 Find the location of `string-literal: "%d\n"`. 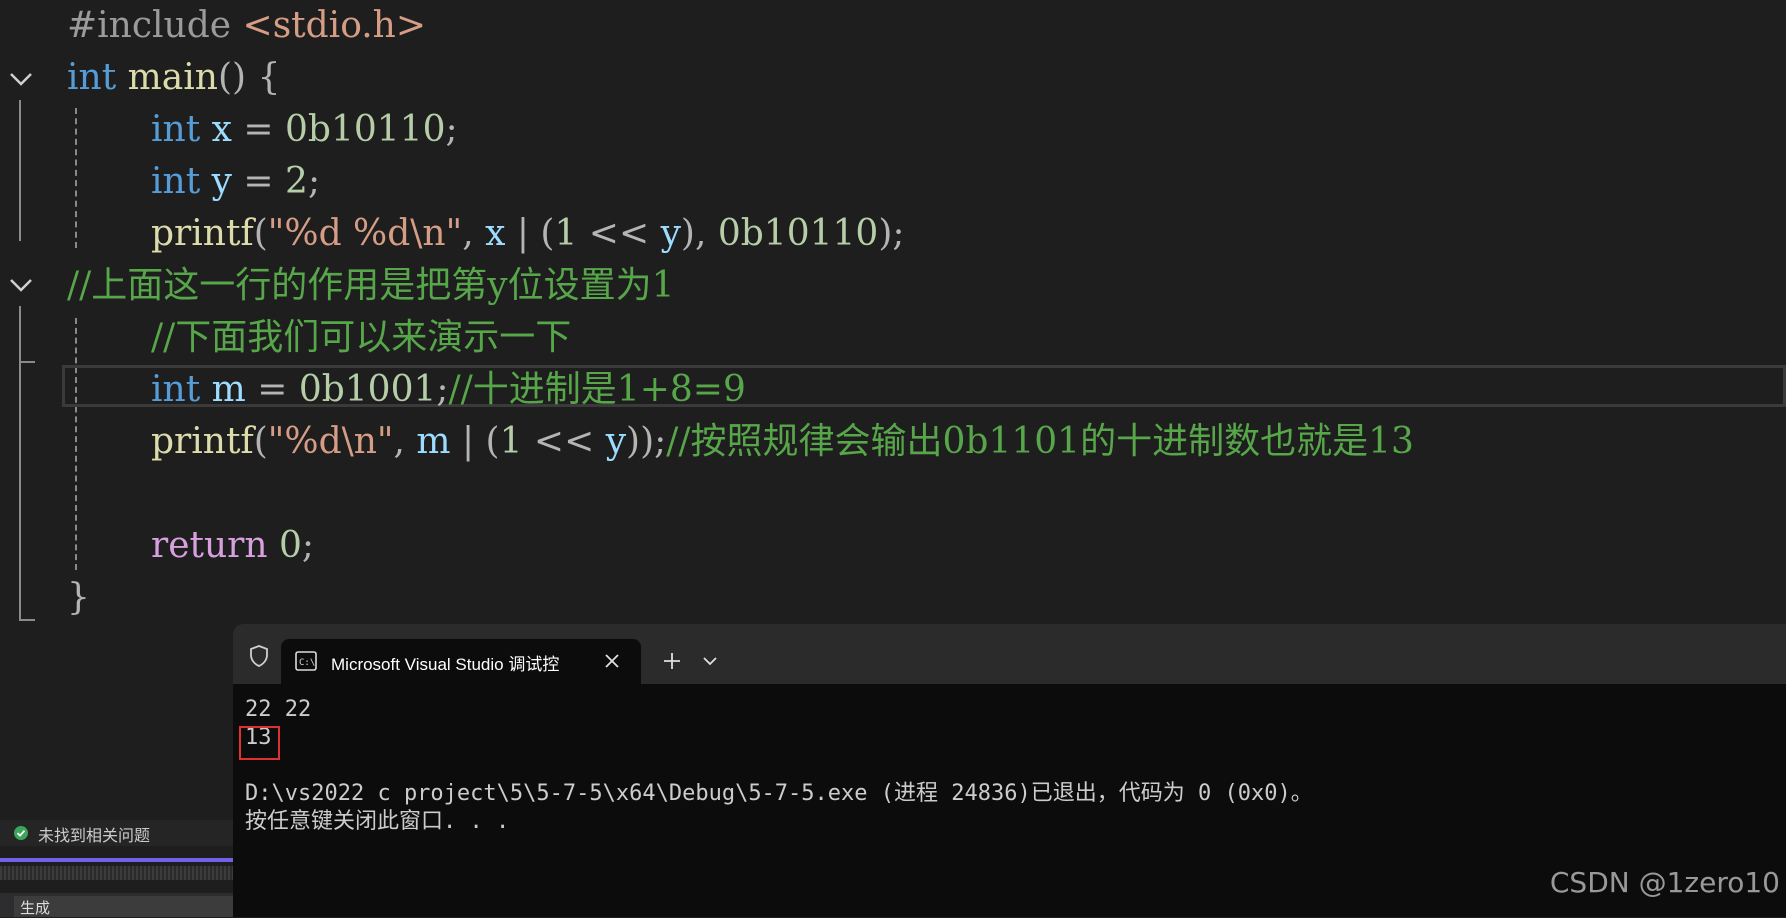

string-literal: "%d\n" is located at coordinates (330, 441).